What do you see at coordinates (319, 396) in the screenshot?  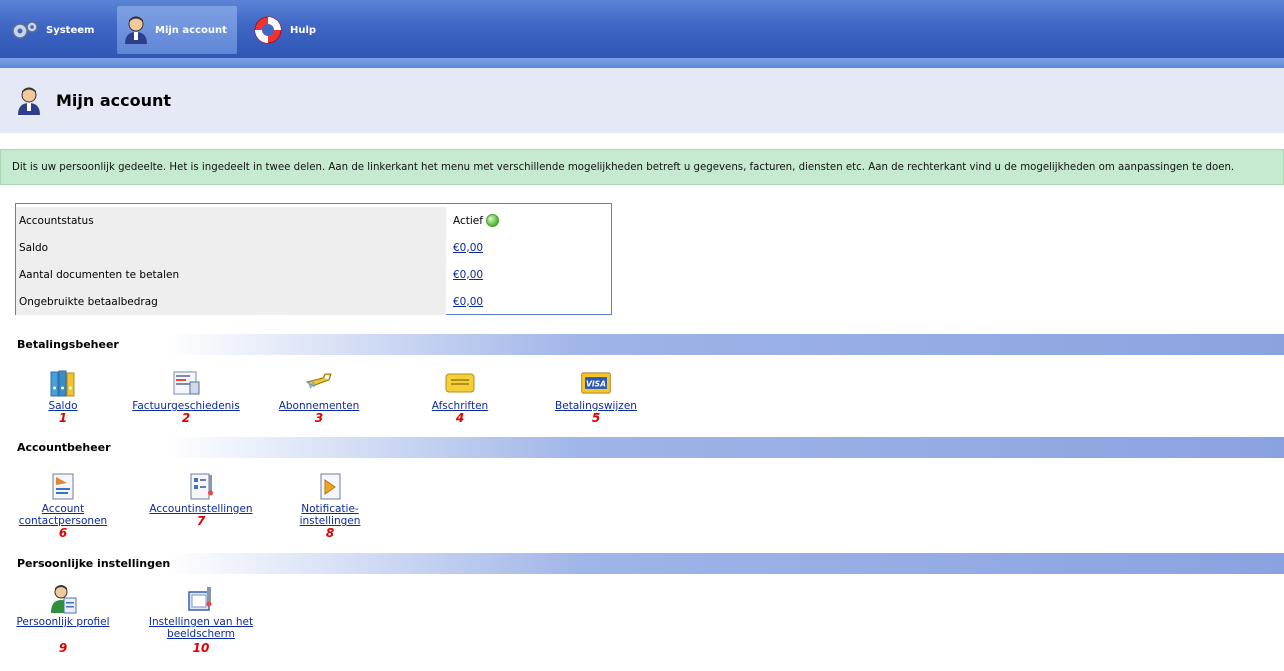 I see `item-abonnementen: Abonnementen 3` at bounding box center [319, 396].